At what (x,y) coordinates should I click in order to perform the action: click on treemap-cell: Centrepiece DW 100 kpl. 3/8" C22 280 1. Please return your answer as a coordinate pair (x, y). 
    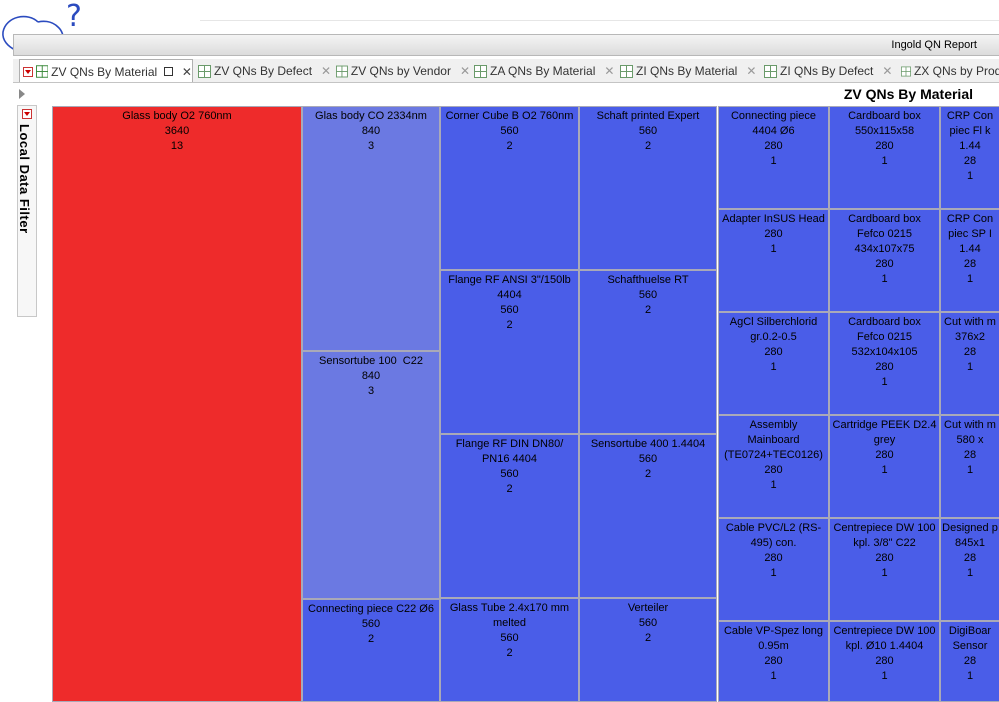
    Looking at the image, I should click on (884, 569).